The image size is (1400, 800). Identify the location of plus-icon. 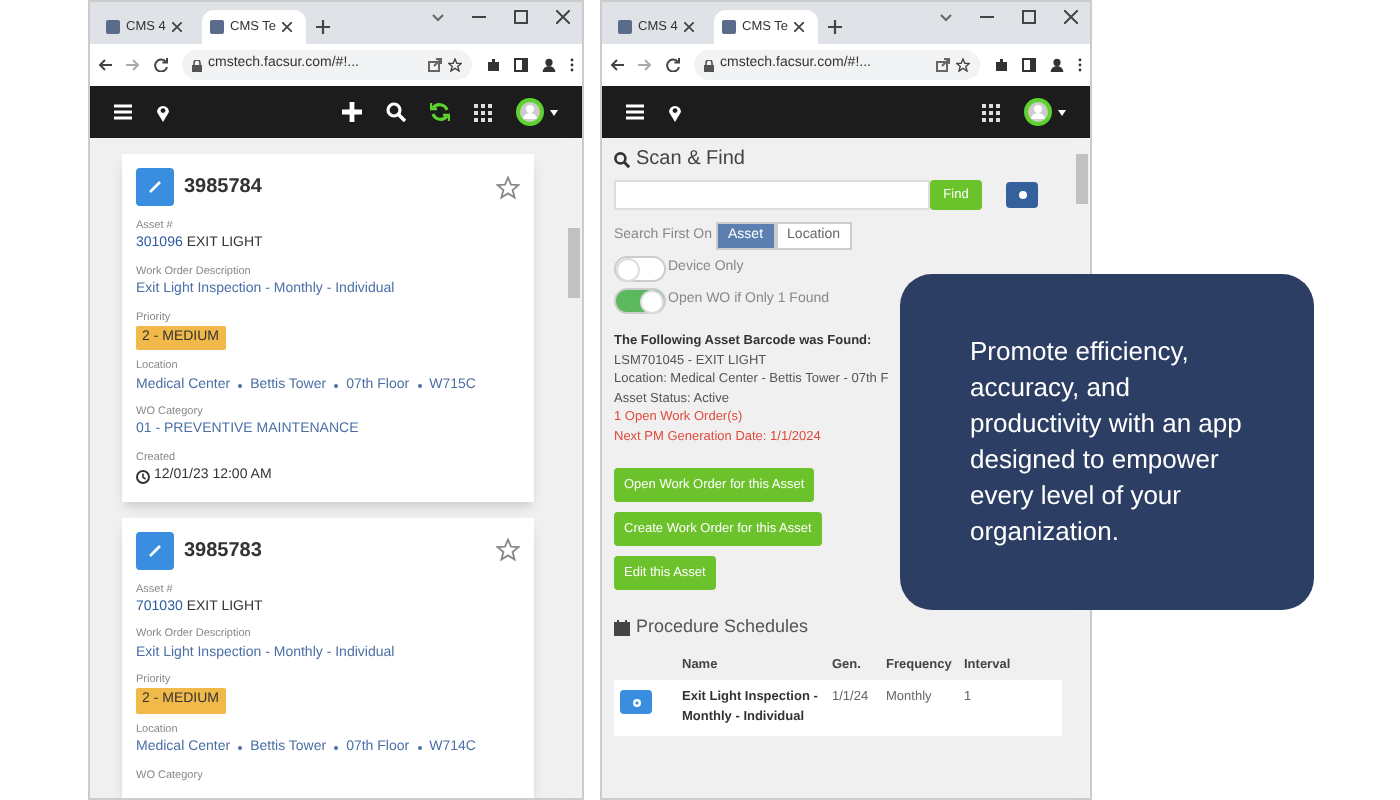
(352, 112).